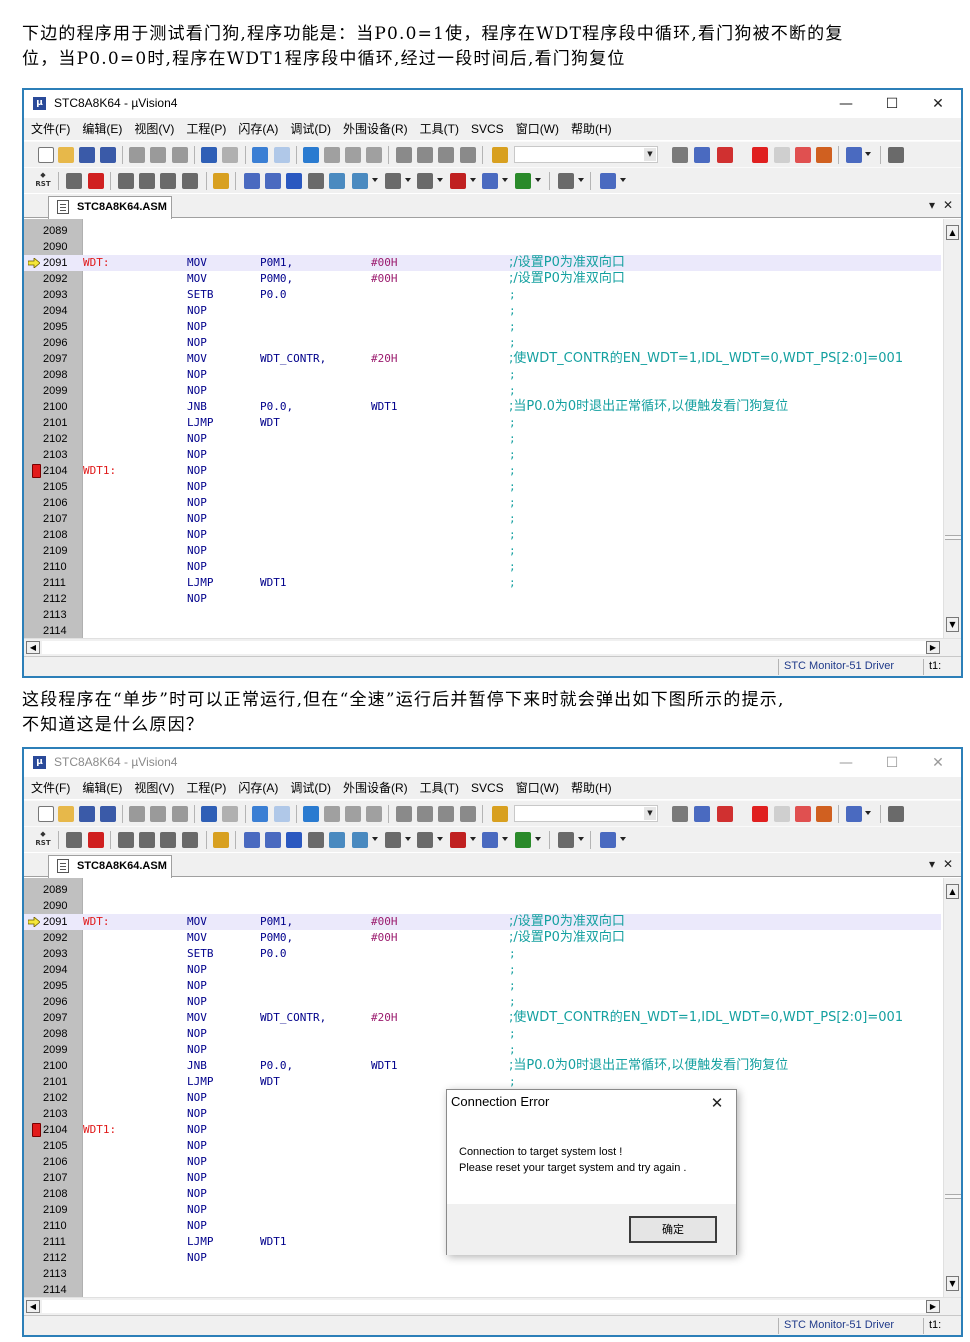 The image size is (970, 1342). I want to click on command-window-icon, so click(252, 181).